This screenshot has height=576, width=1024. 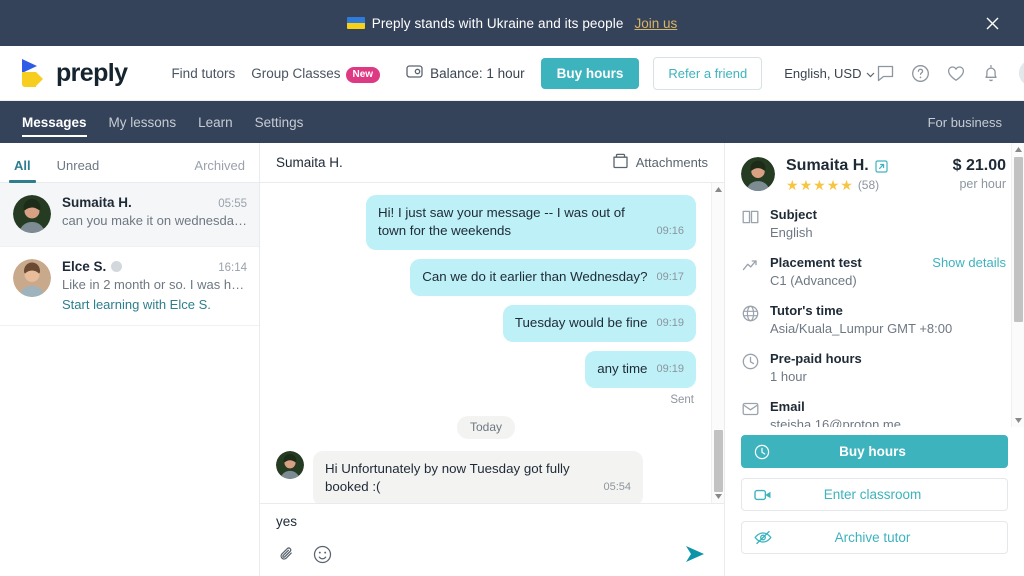 What do you see at coordinates (696, 554) in the screenshot?
I see `send-icon` at bounding box center [696, 554].